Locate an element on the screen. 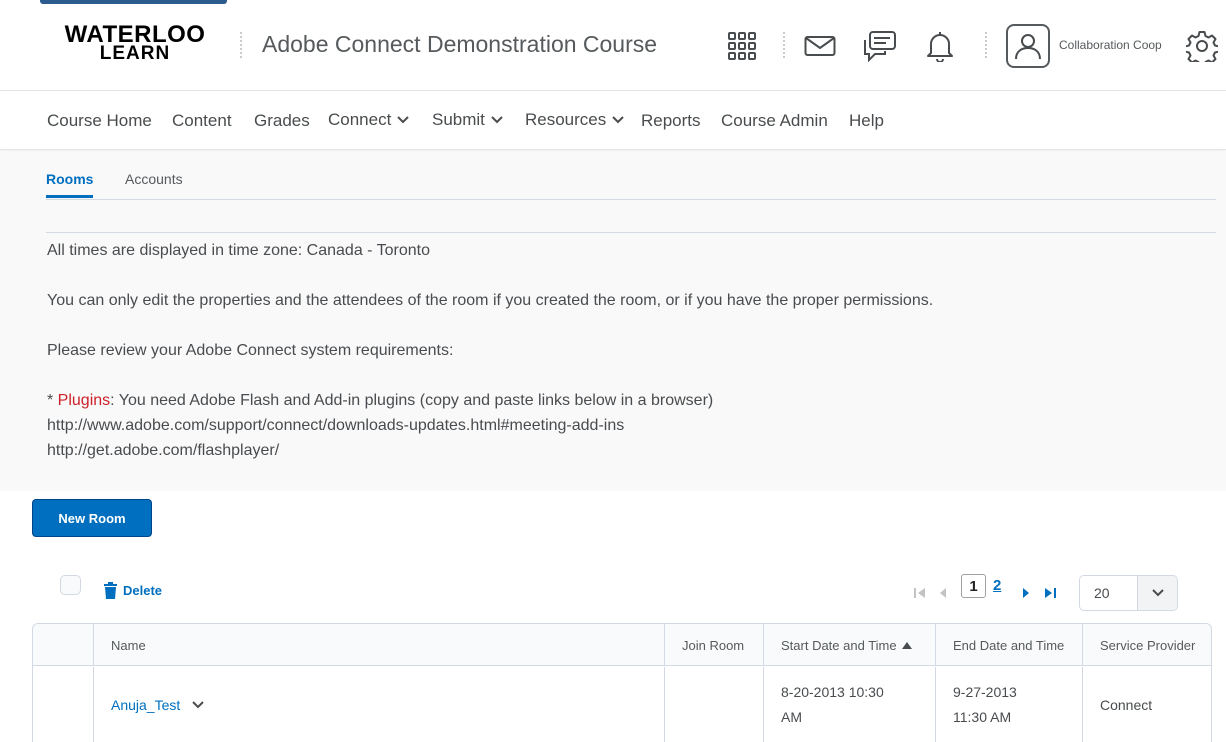  nav-reports: Reports is located at coordinates (671, 121).